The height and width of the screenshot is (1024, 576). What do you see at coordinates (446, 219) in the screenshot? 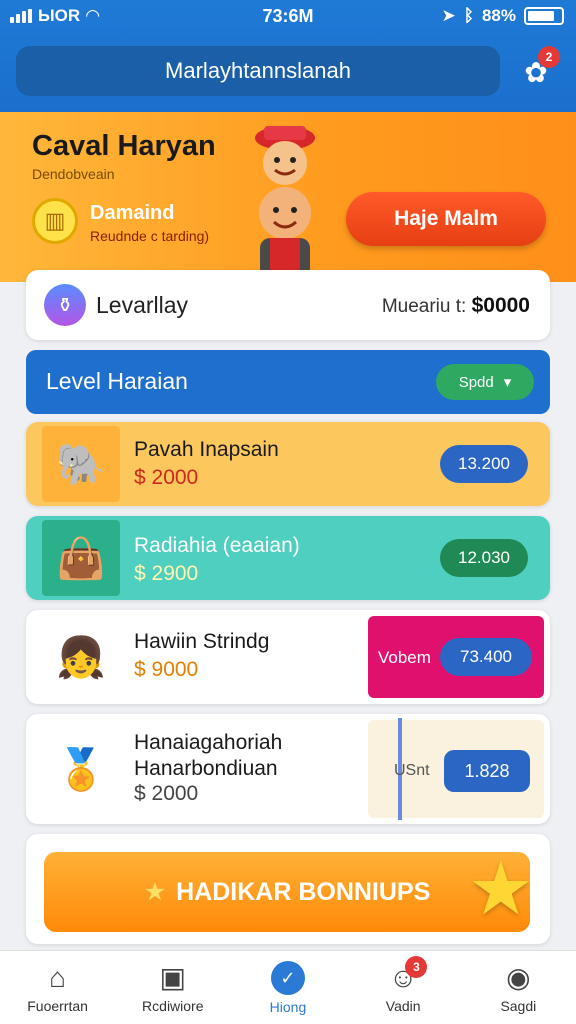
I see `hero-cta-button: Haje Malm` at bounding box center [446, 219].